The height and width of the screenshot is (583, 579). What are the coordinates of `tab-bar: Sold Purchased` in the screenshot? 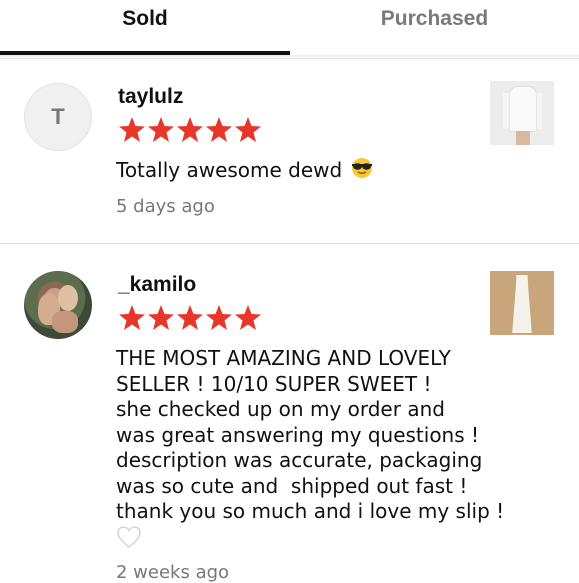 It's located at (289, 29).